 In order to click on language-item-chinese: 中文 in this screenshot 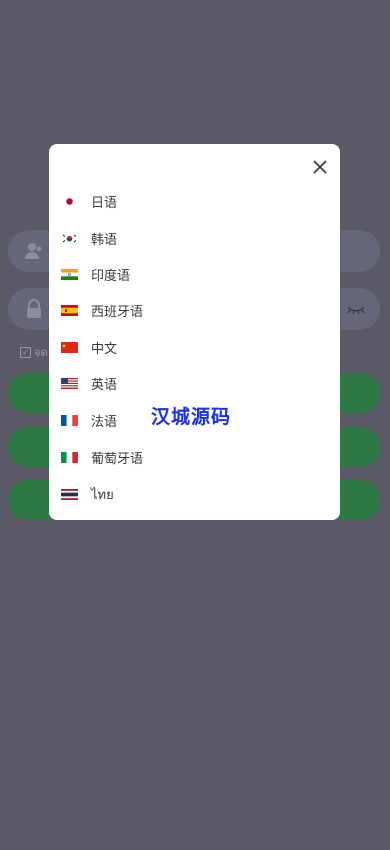, I will do `click(191, 347)`.